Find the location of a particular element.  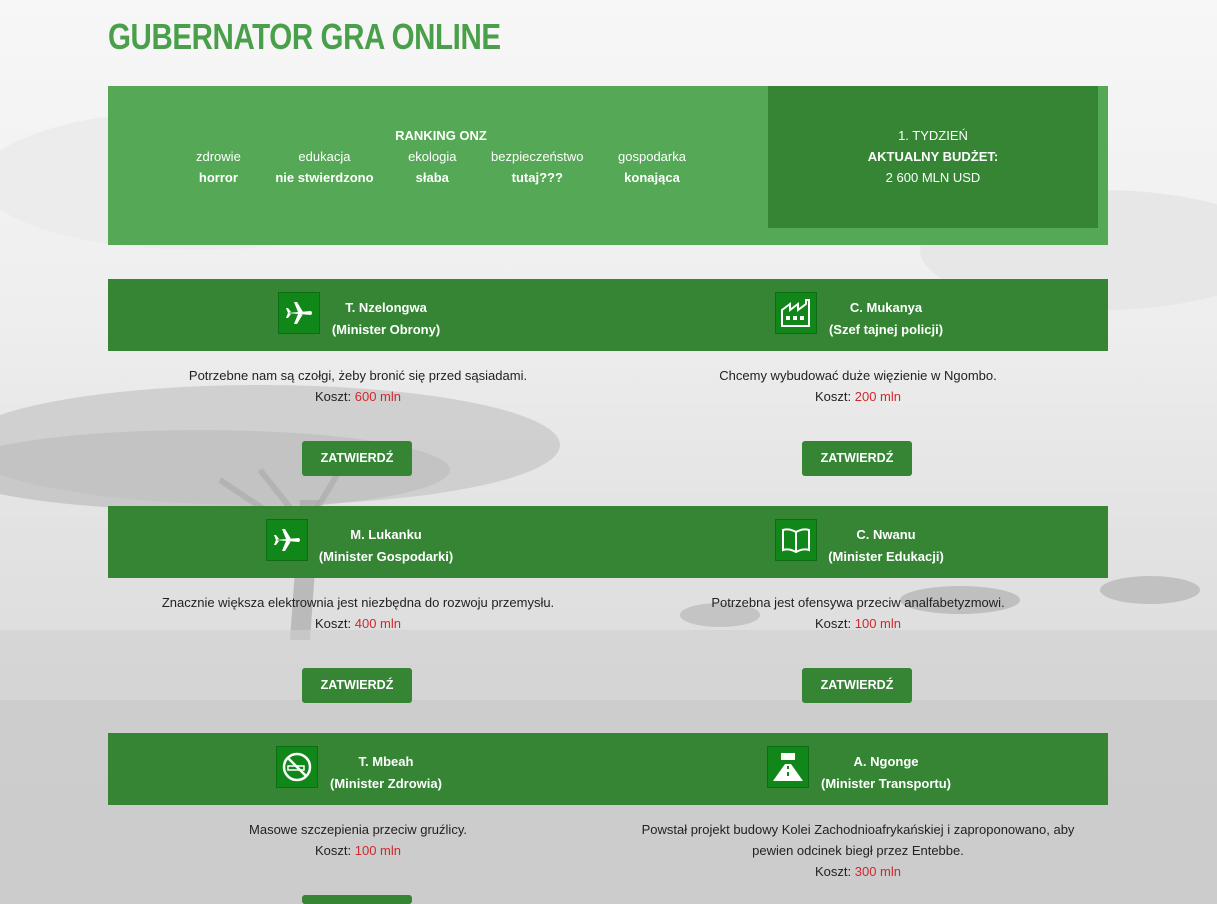

proposal-cost: Koszt: 400 mln is located at coordinates (358, 623).